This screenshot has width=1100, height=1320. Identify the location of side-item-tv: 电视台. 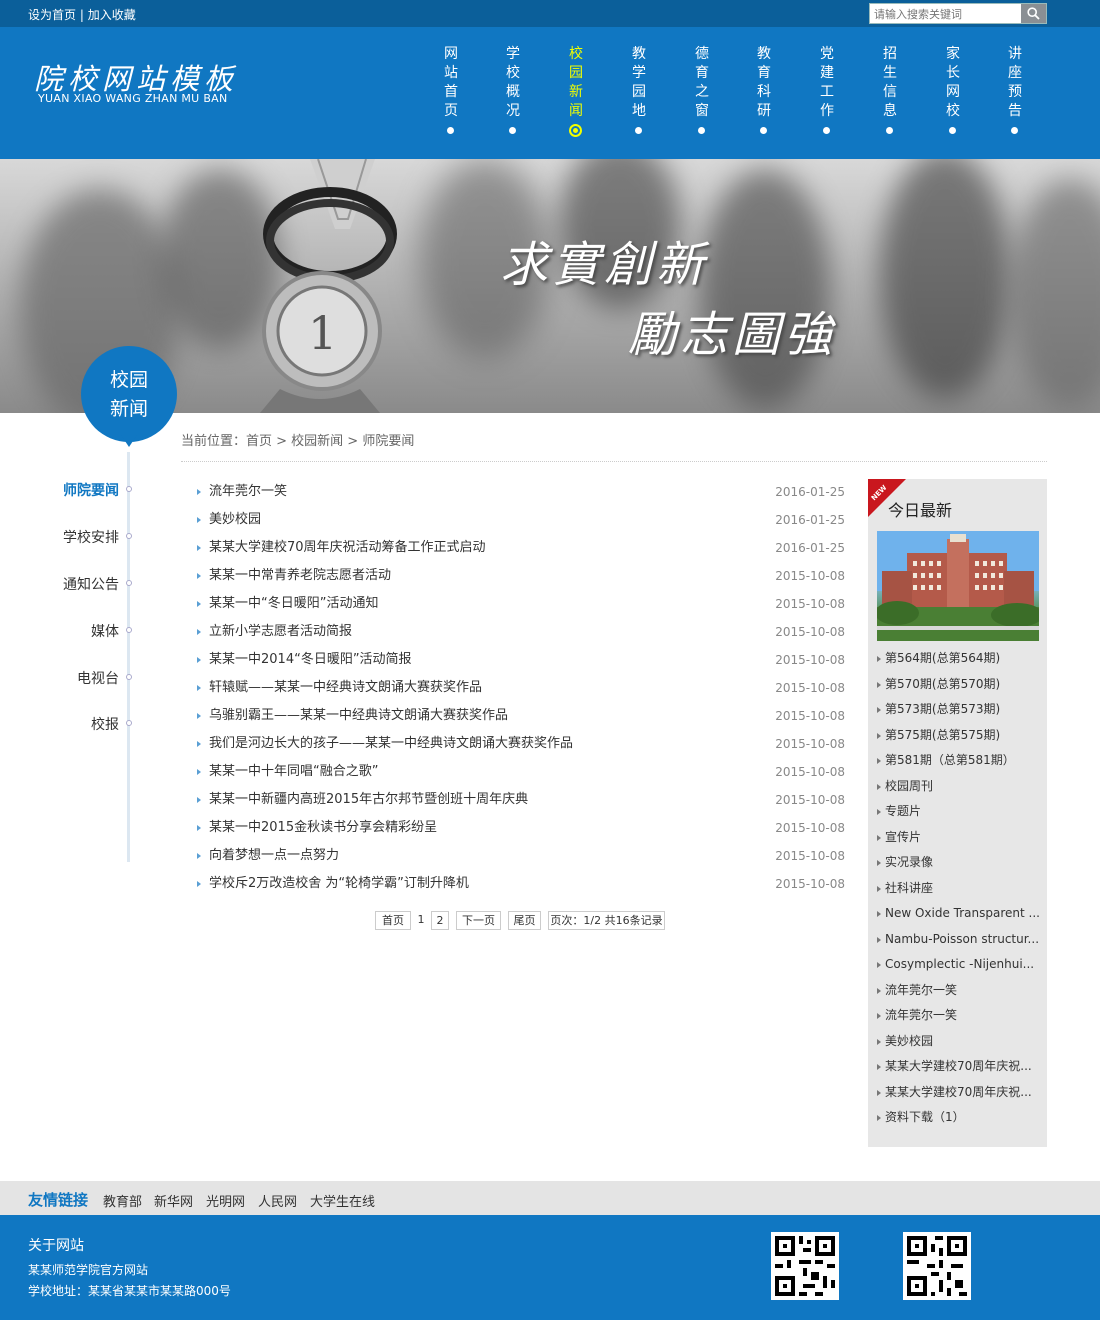
(71, 678).